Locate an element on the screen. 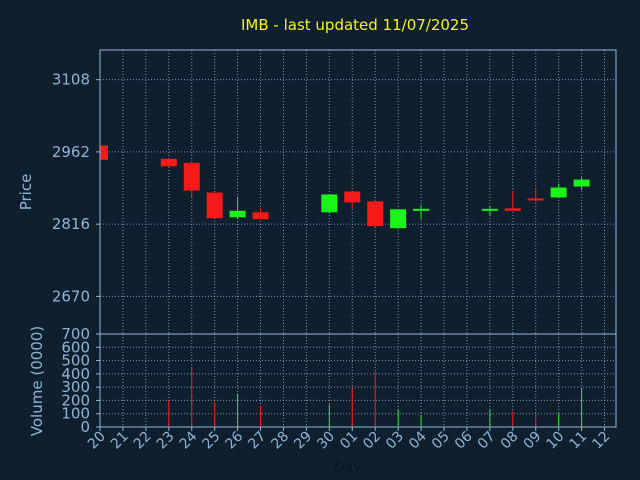 Image resolution: width=640 pixels, height=480 pixels. chart-title: IMB - last updated 11/07/2025 is located at coordinates (355, 25).